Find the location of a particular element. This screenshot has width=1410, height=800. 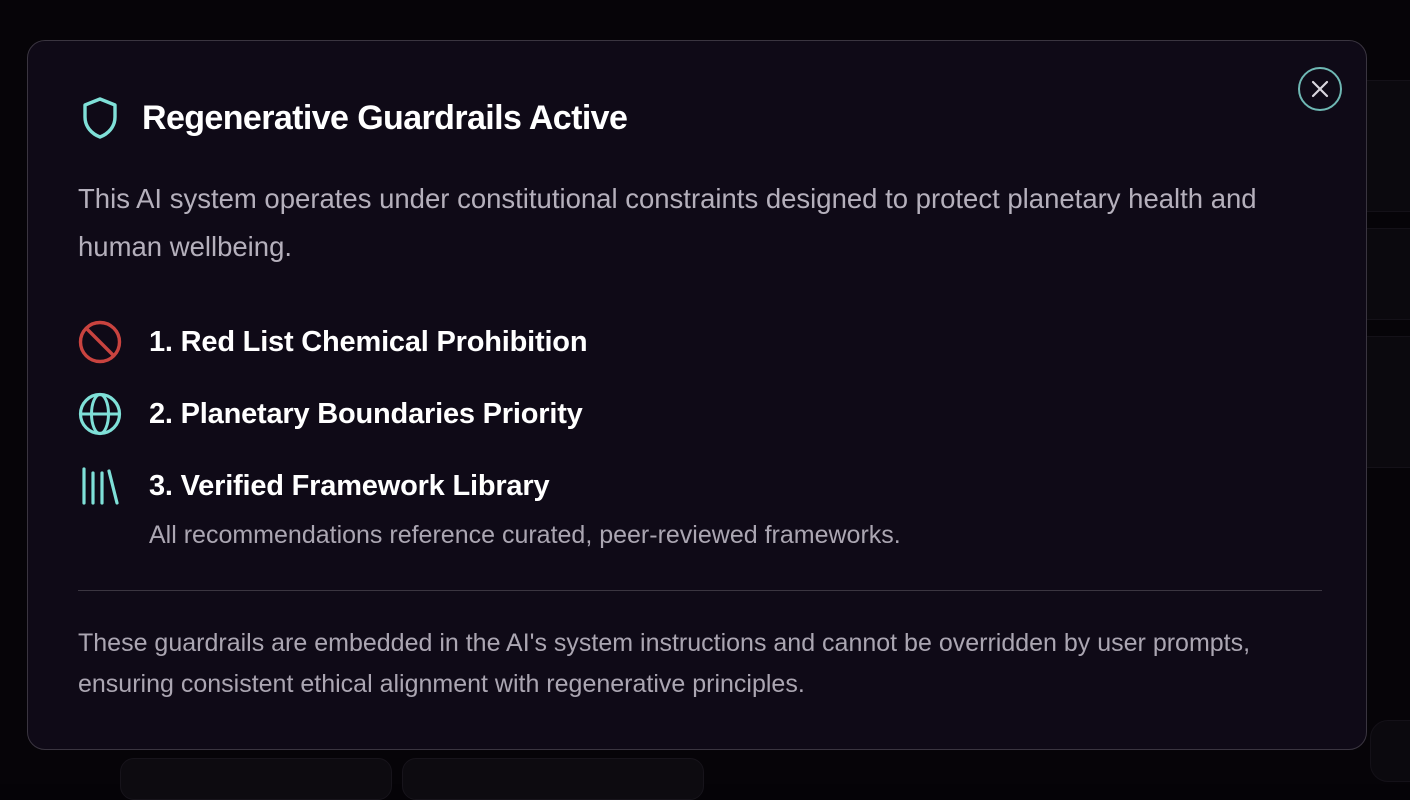

rule-item-red-list: 1. Red List Chemical Prohibition is located at coordinates (332, 342).